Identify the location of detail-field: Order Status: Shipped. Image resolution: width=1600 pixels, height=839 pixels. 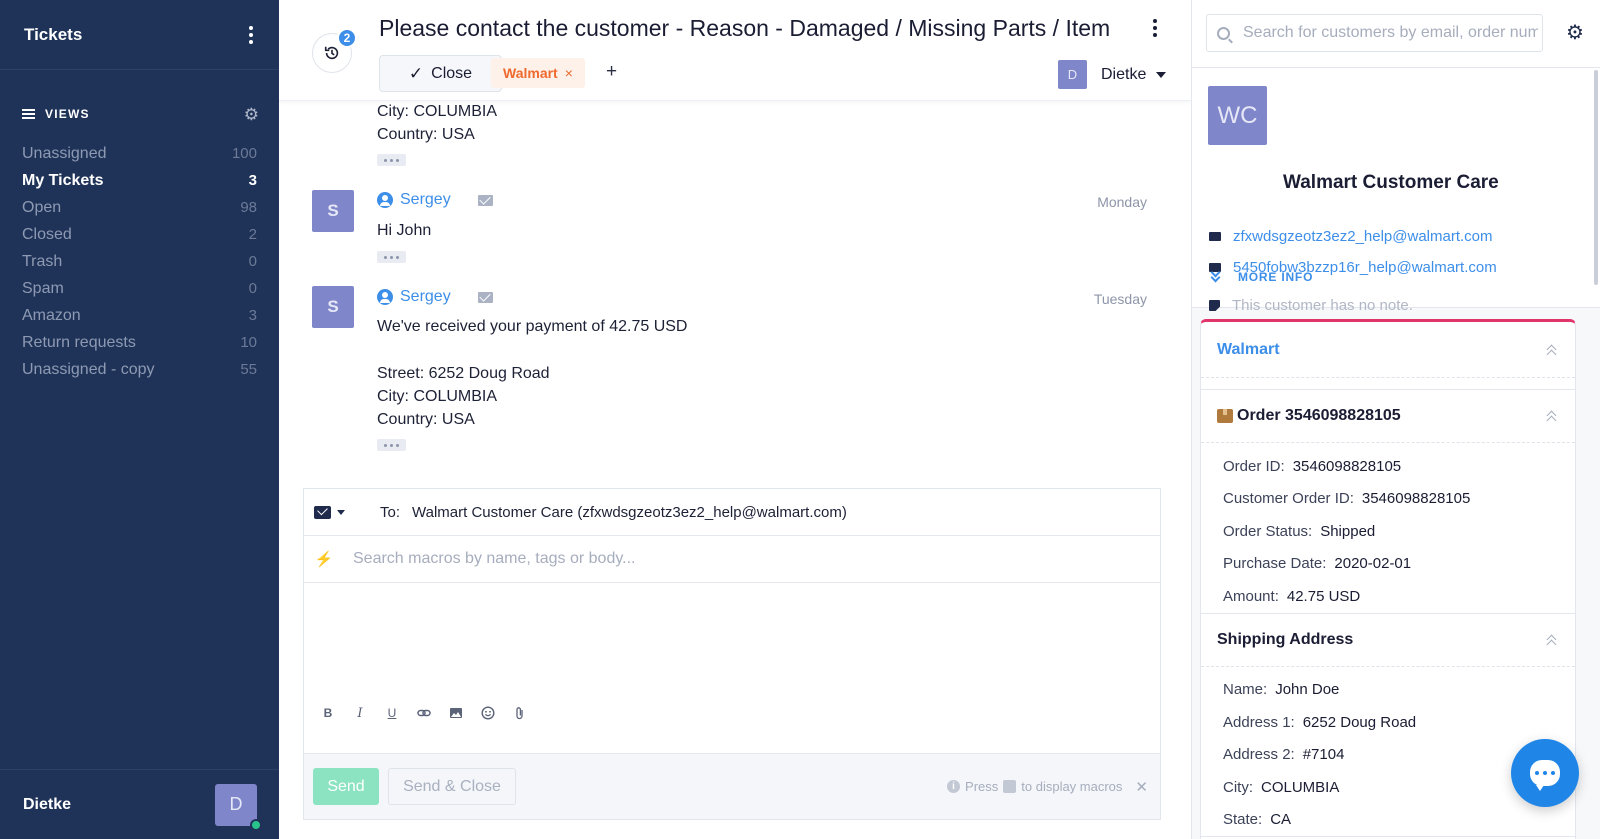
(1388, 531).